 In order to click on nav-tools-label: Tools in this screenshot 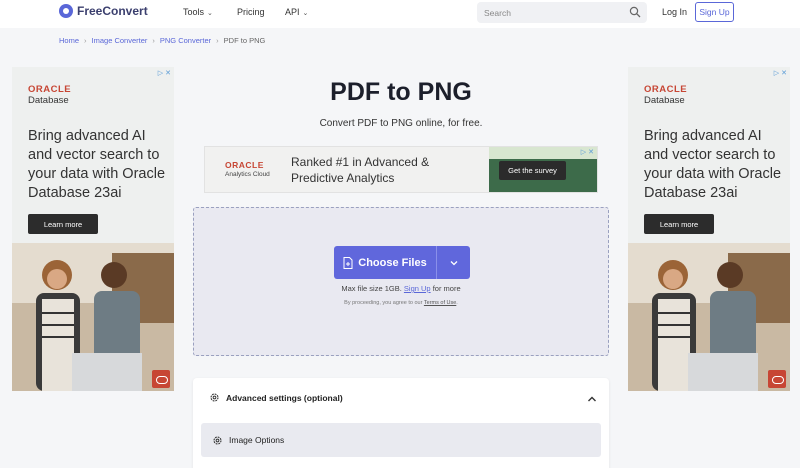, I will do `click(194, 12)`.